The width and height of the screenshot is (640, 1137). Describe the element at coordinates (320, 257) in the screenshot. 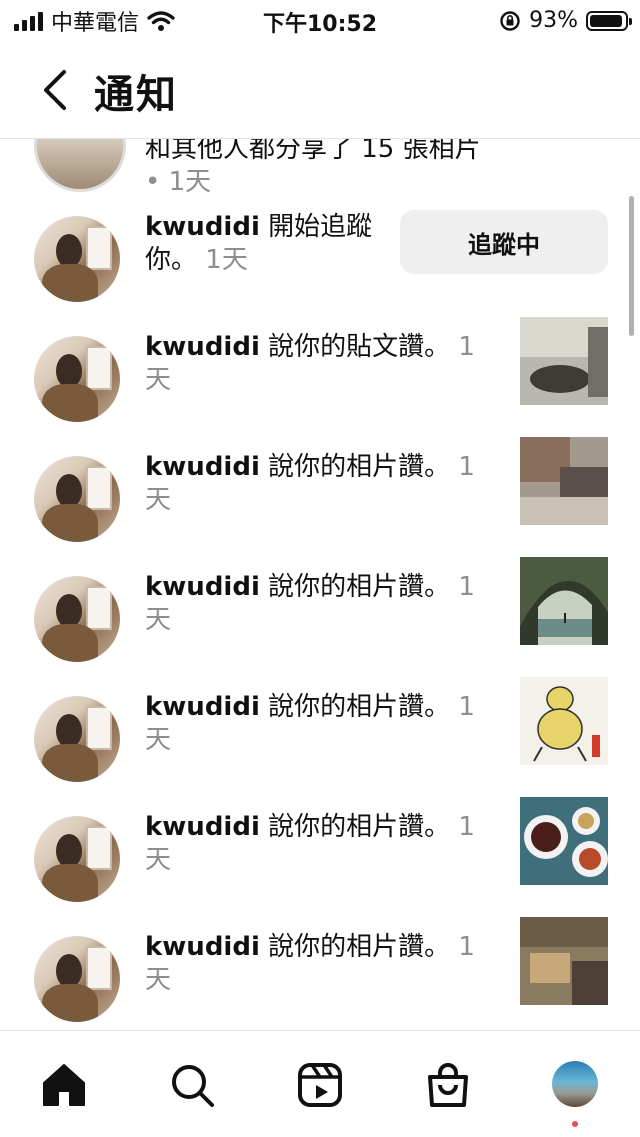

I see `list-item: kwudidi 開始追蹤你。 1天 追蹤中` at that location.